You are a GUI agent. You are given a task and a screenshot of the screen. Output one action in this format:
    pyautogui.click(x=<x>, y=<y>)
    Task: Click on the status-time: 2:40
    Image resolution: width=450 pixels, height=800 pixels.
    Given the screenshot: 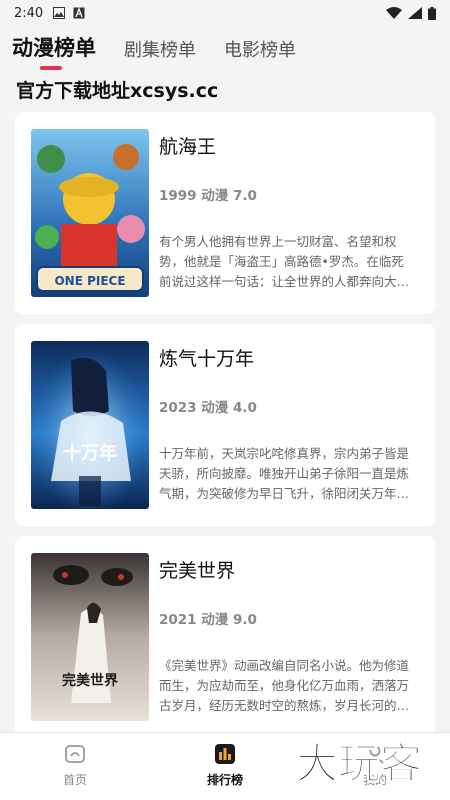 What is the action you would take?
    pyautogui.click(x=29, y=13)
    